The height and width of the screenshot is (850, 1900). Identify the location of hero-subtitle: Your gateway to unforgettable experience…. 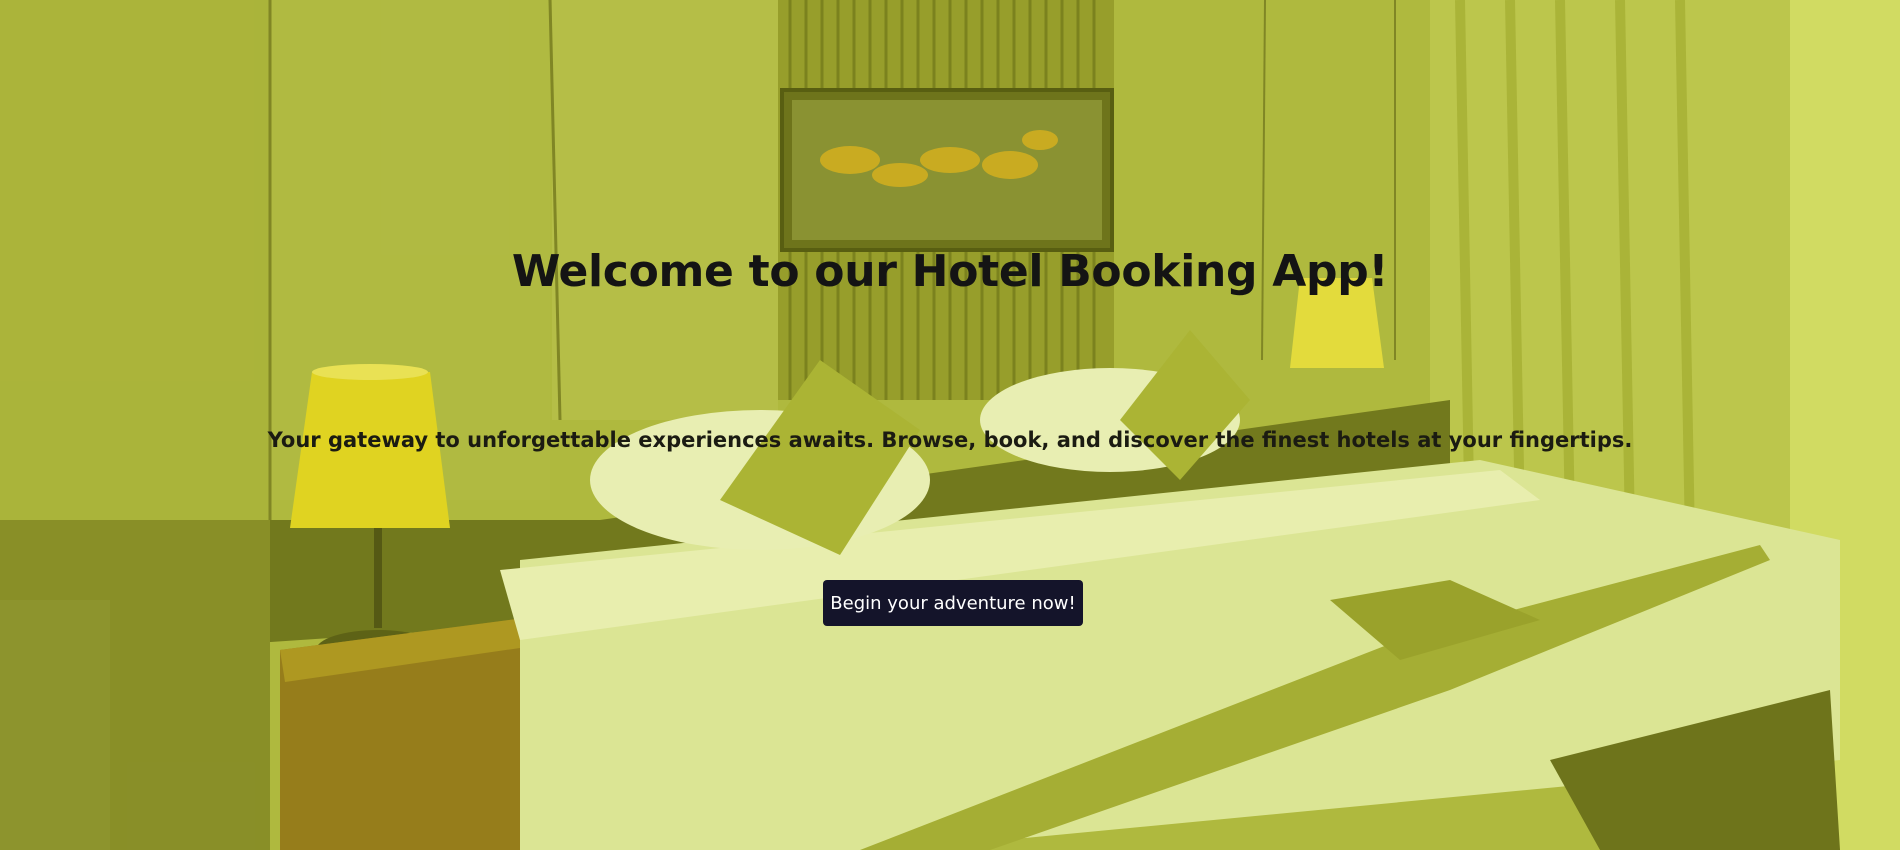
(950, 440).